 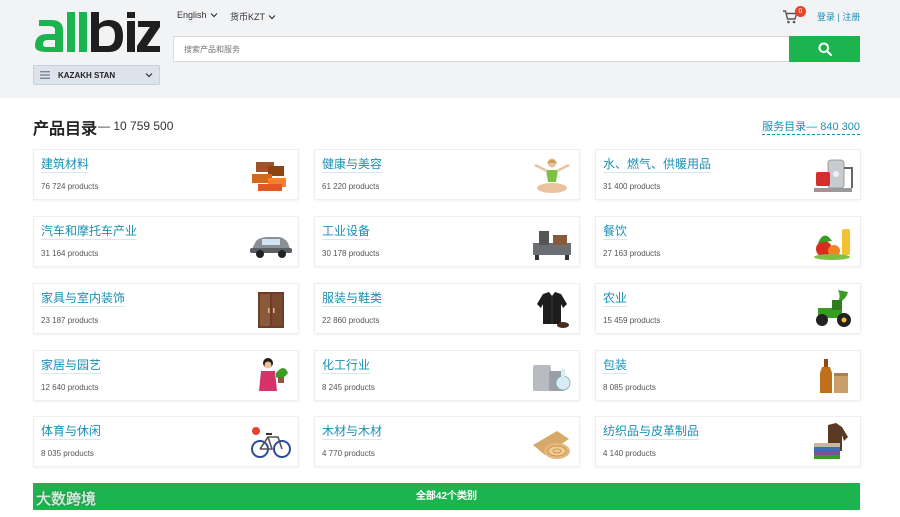 What do you see at coordinates (351, 320) in the screenshot?
I see `category-count: 22 860 products` at bounding box center [351, 320].